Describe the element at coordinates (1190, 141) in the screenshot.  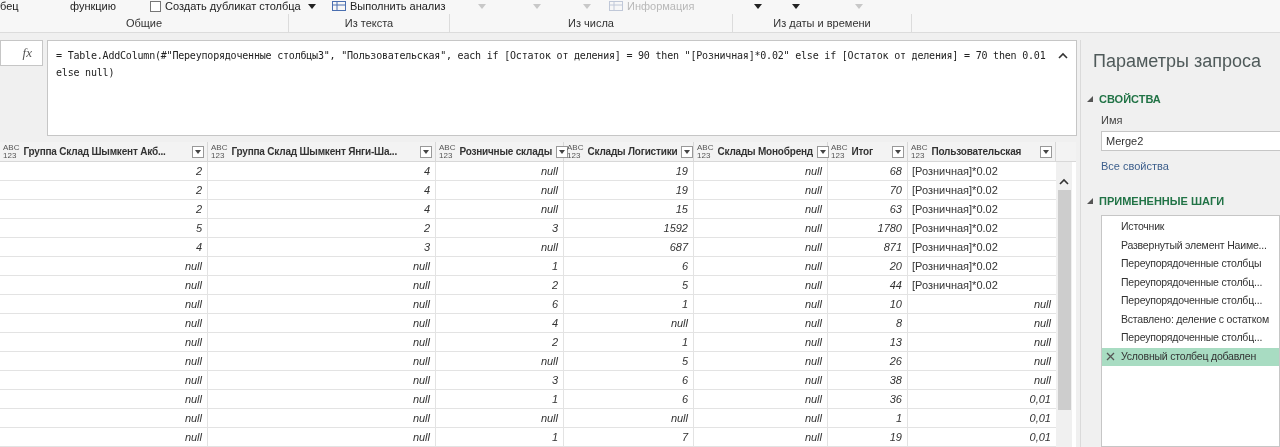
I see `name-field: Merge2` at that location.